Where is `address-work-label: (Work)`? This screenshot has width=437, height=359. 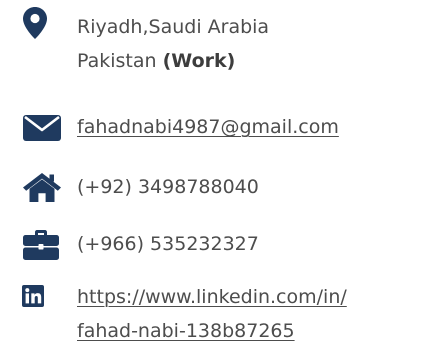 address-work-label: (Work) is located at coordinates (199, 61).